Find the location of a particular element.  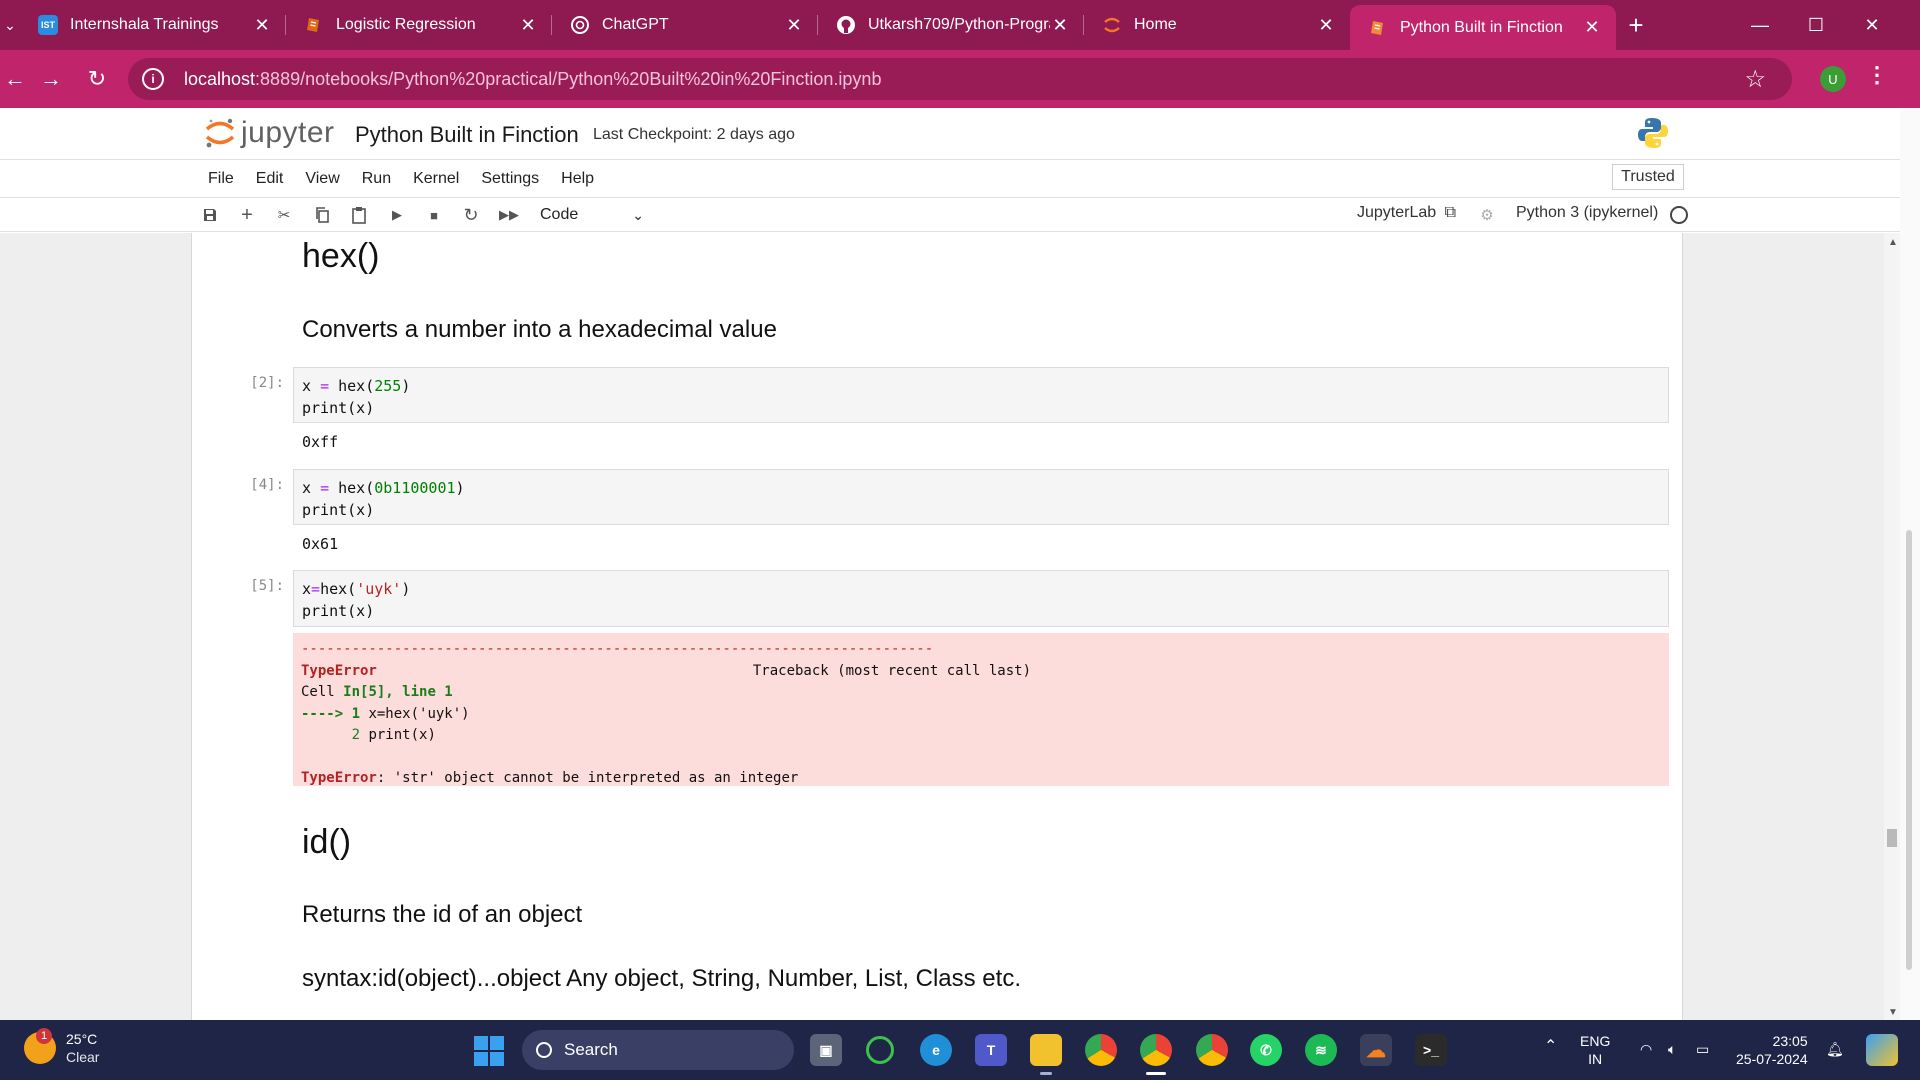

tab-title: Internshala Trainings is located at coordinates (144, 24).